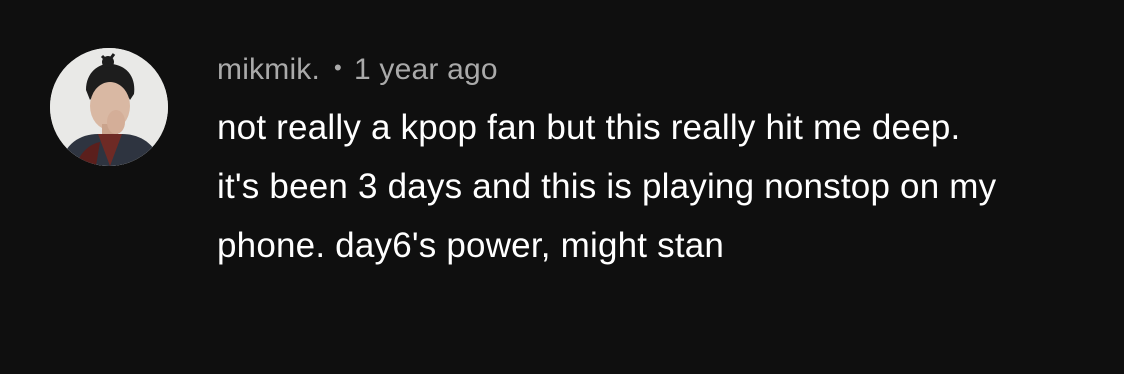  What do you see at coordinates (268, 70) in the screenshot?
I see `author-name: mikmik.` at bounding box center [268, 70].